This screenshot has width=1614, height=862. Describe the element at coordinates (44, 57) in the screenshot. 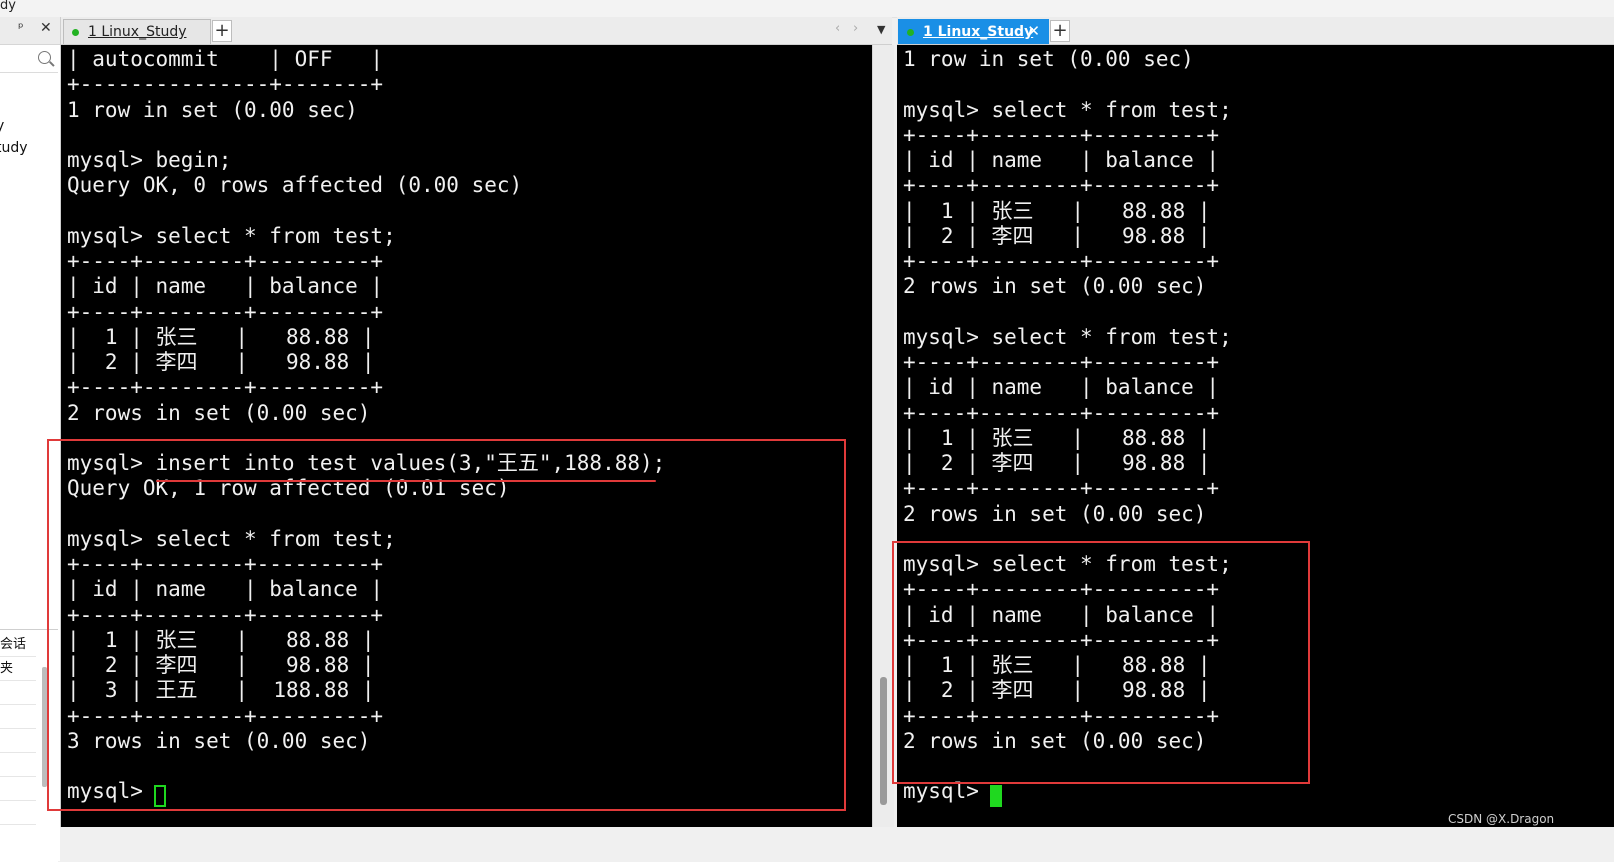

I see `search-icon` at that location.